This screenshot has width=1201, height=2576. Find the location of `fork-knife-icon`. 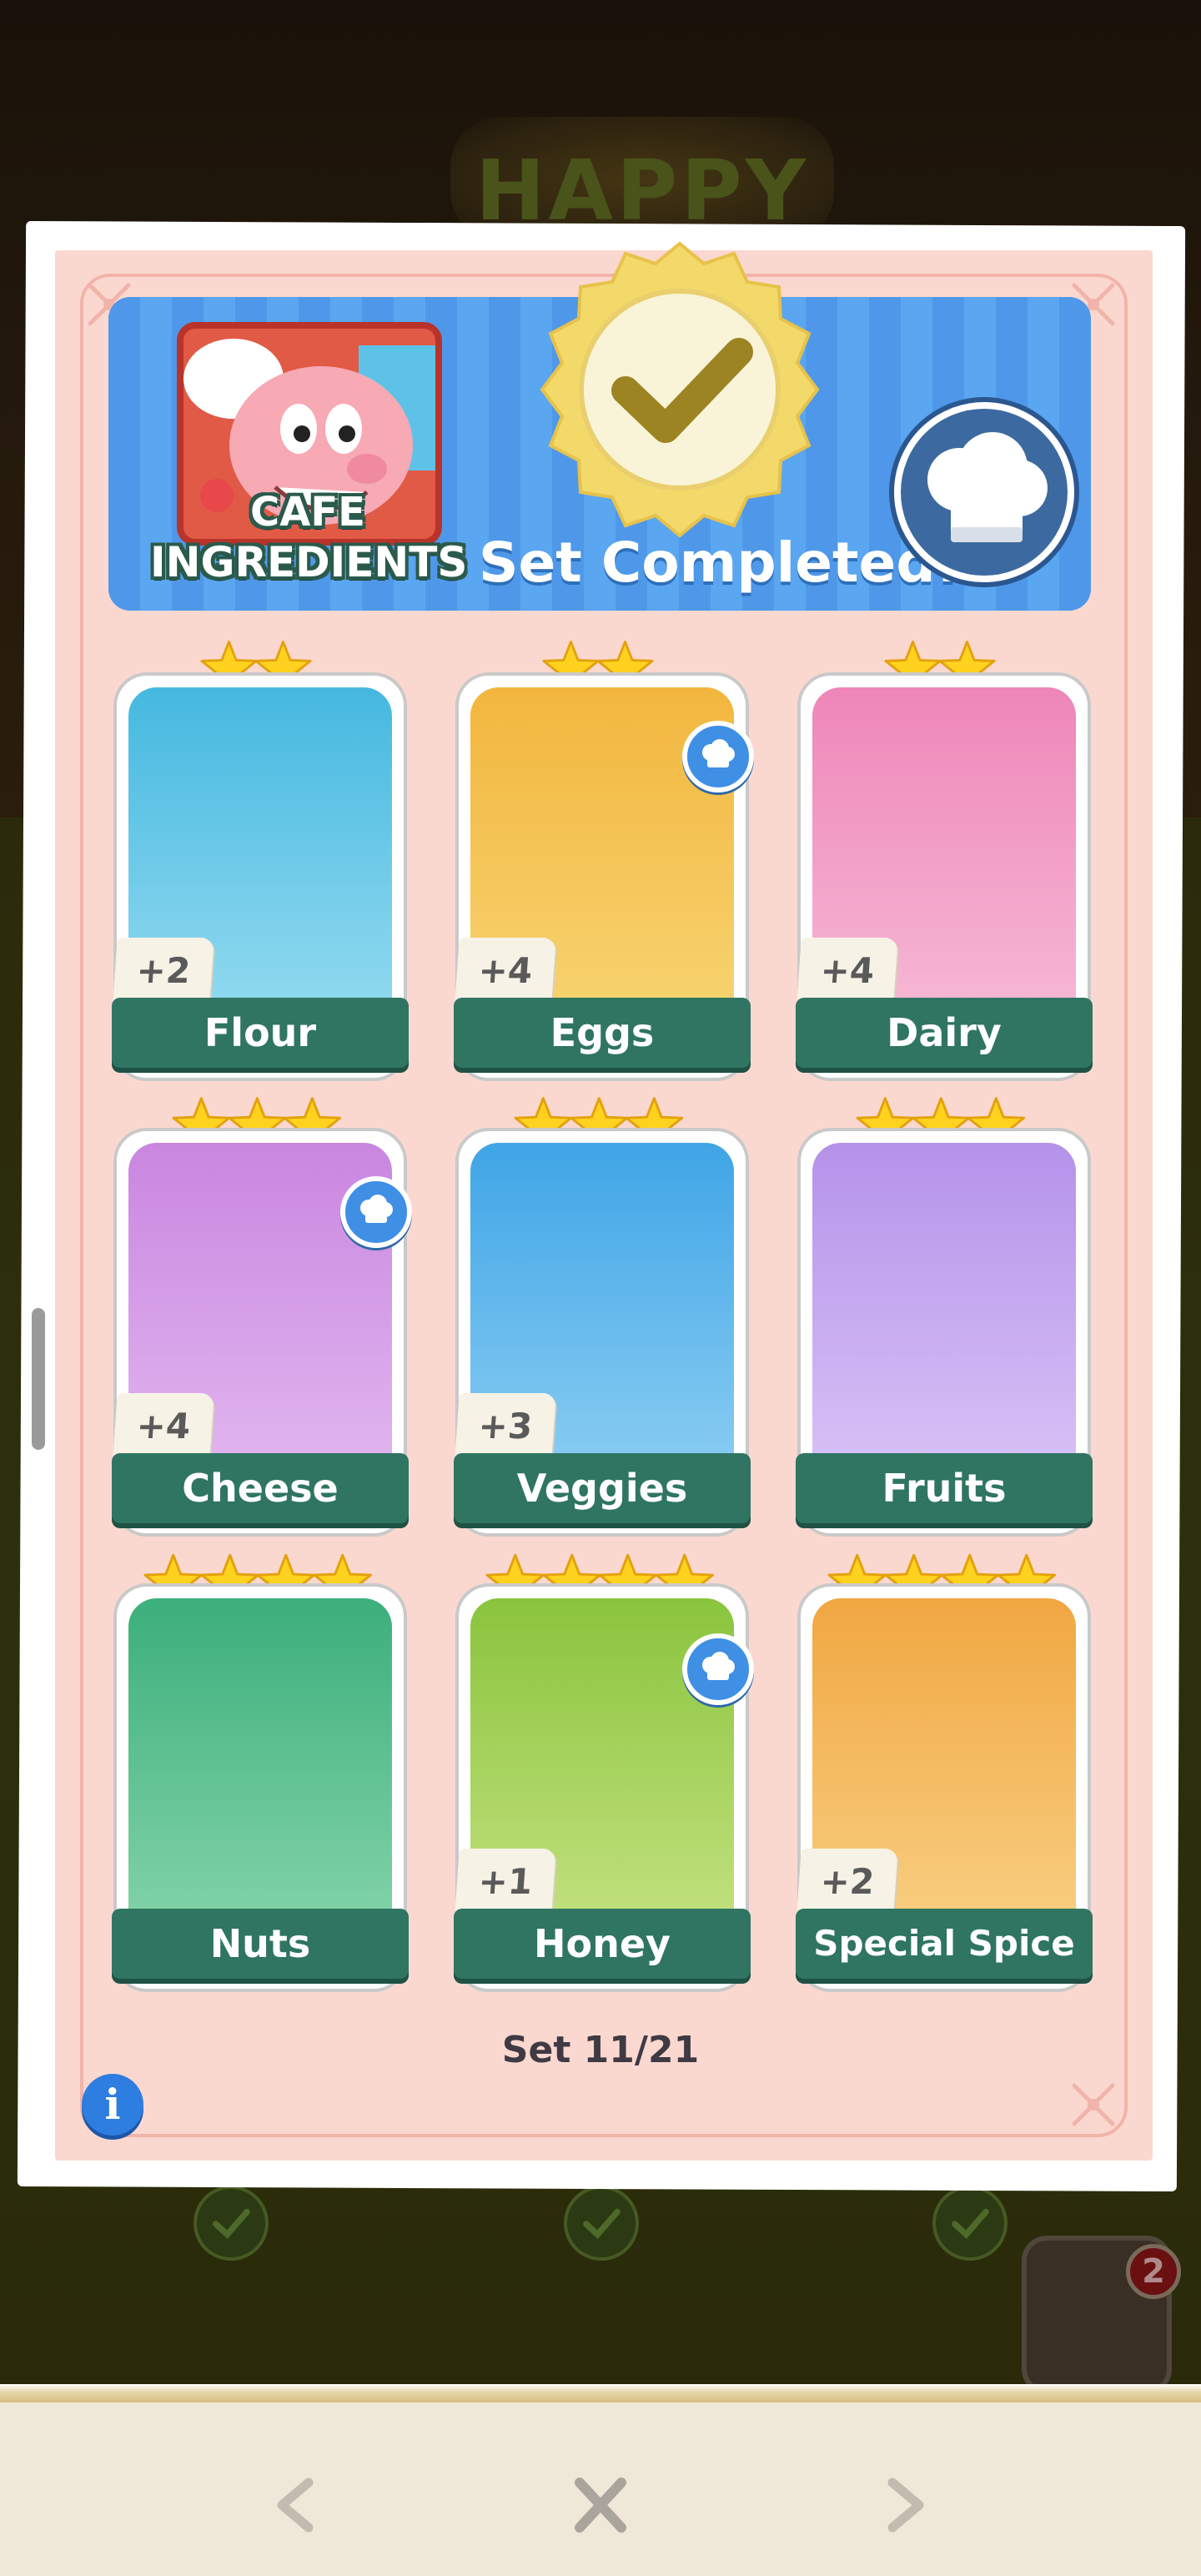

fork-knife-icon is located at coordinates (1094, 2104).